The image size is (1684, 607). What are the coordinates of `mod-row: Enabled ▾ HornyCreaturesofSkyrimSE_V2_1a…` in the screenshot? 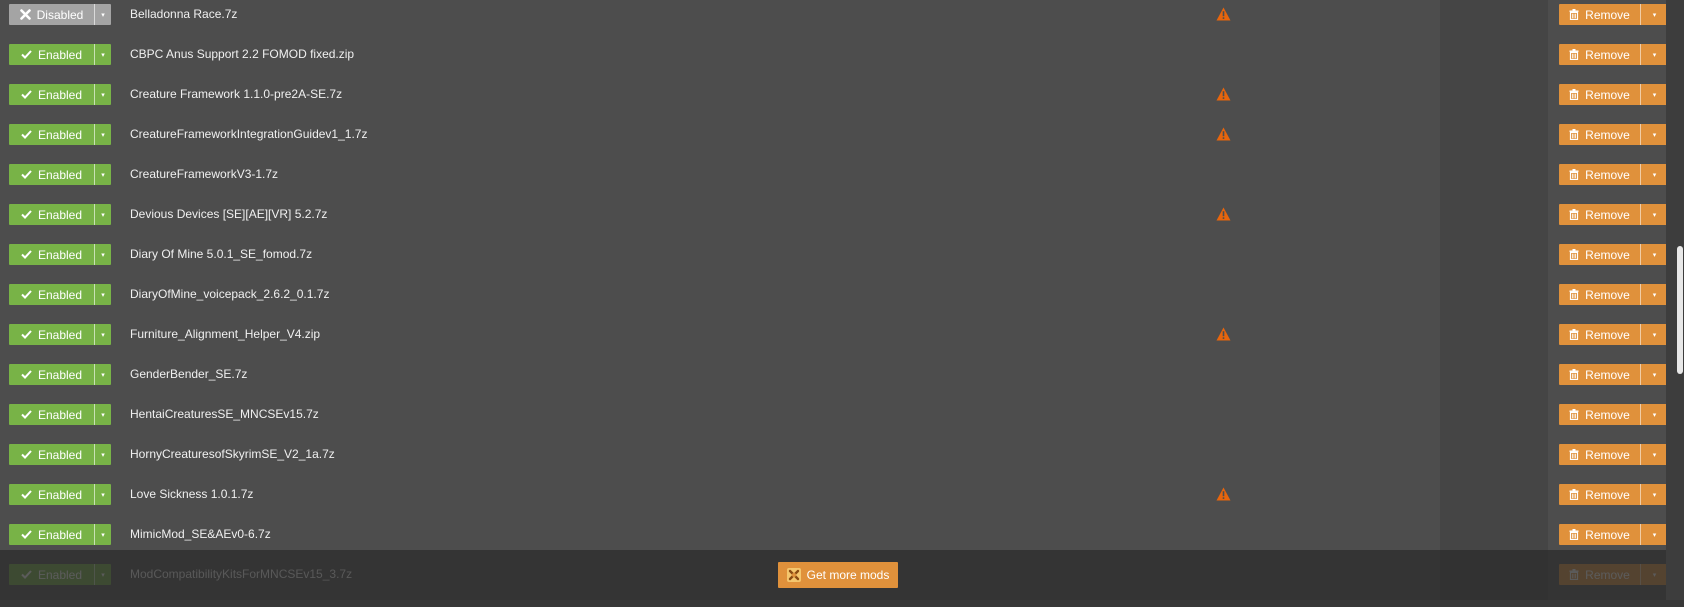 It's located at (834, 454).